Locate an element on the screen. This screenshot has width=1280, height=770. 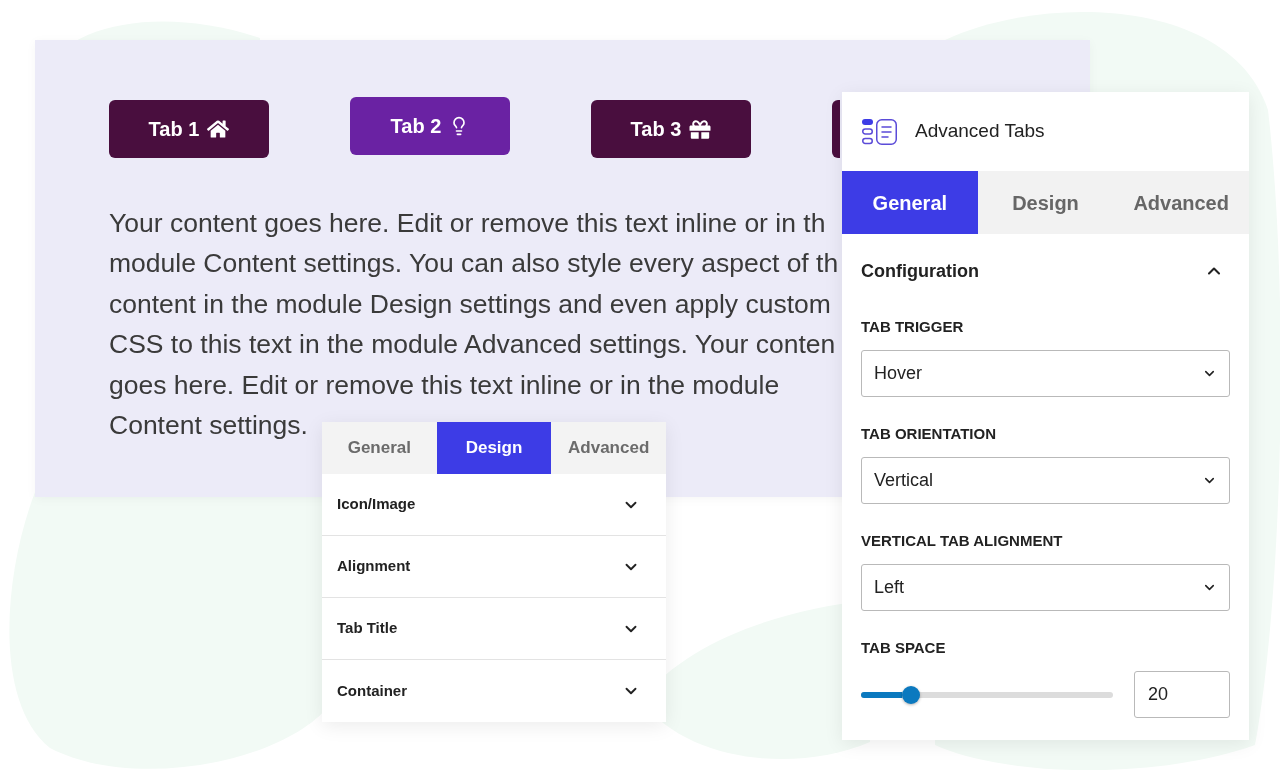
accordion-header: Alignment is located at coordinates (494, 567).